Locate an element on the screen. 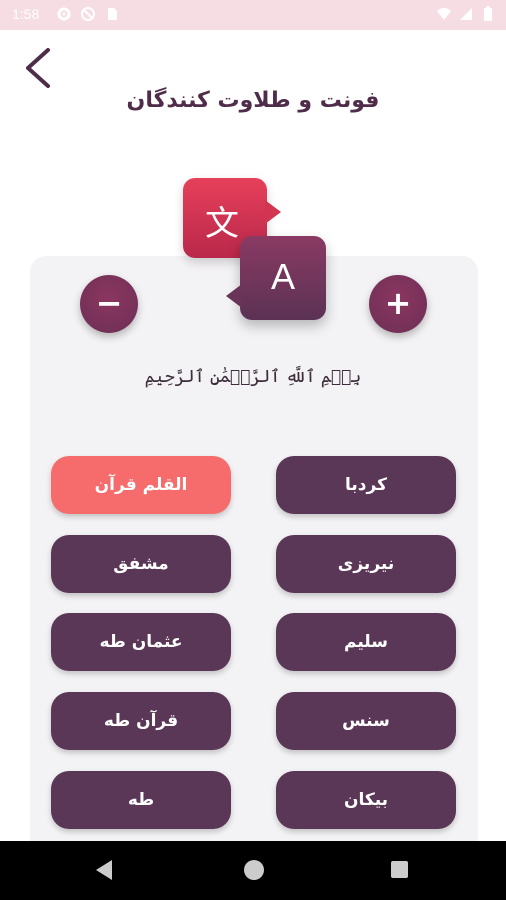 Image resolution: width=506 pixels, height=900 pixels. font-button-kordaba: کردبا is located at coordinates (366, 485).